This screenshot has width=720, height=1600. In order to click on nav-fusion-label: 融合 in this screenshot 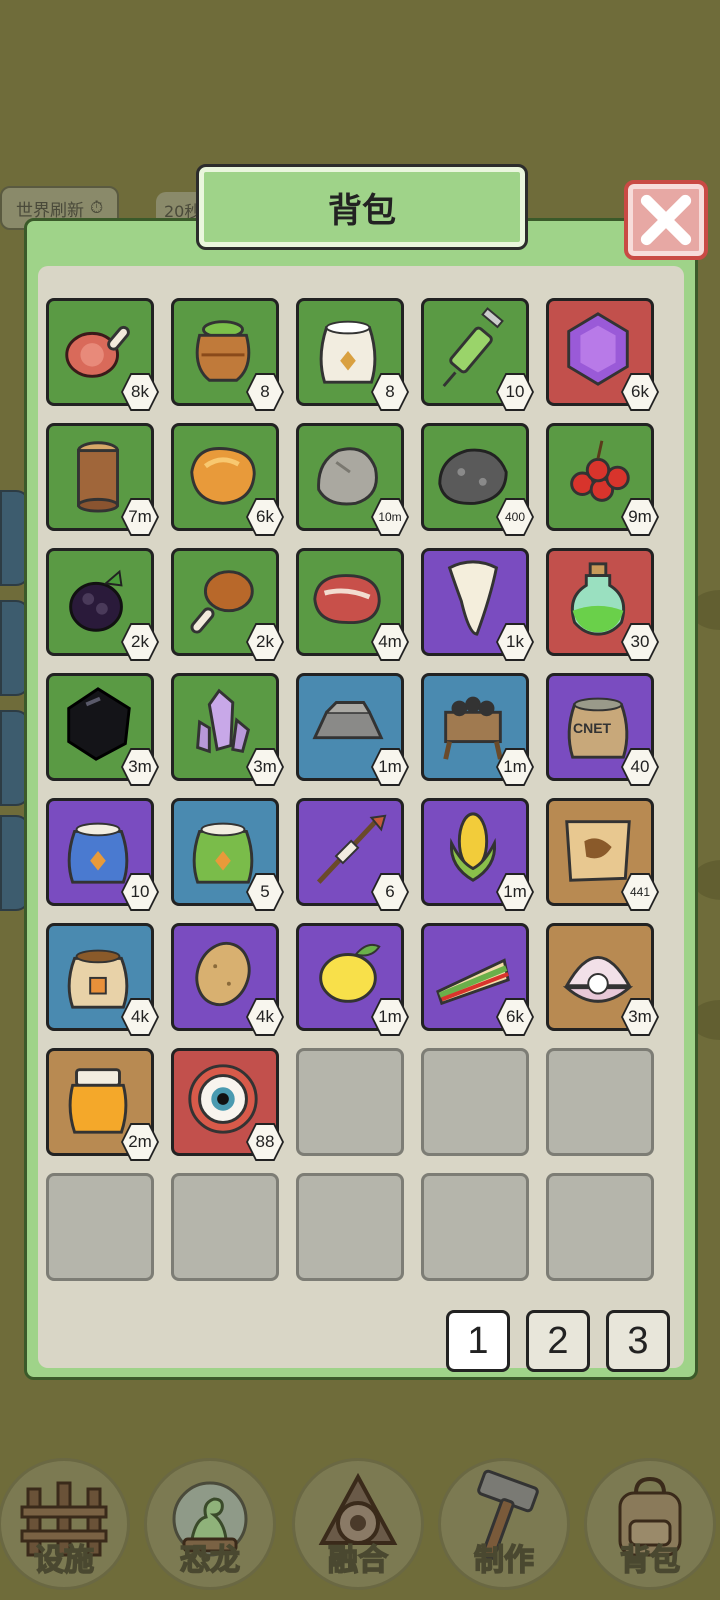, I will do `click(358, 1560)`.